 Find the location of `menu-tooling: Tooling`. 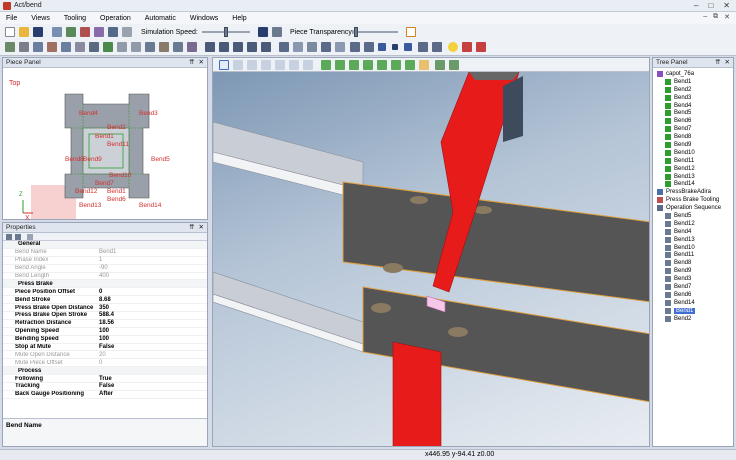

menu-tooling: Tooling is located at coordinates (75, 18).